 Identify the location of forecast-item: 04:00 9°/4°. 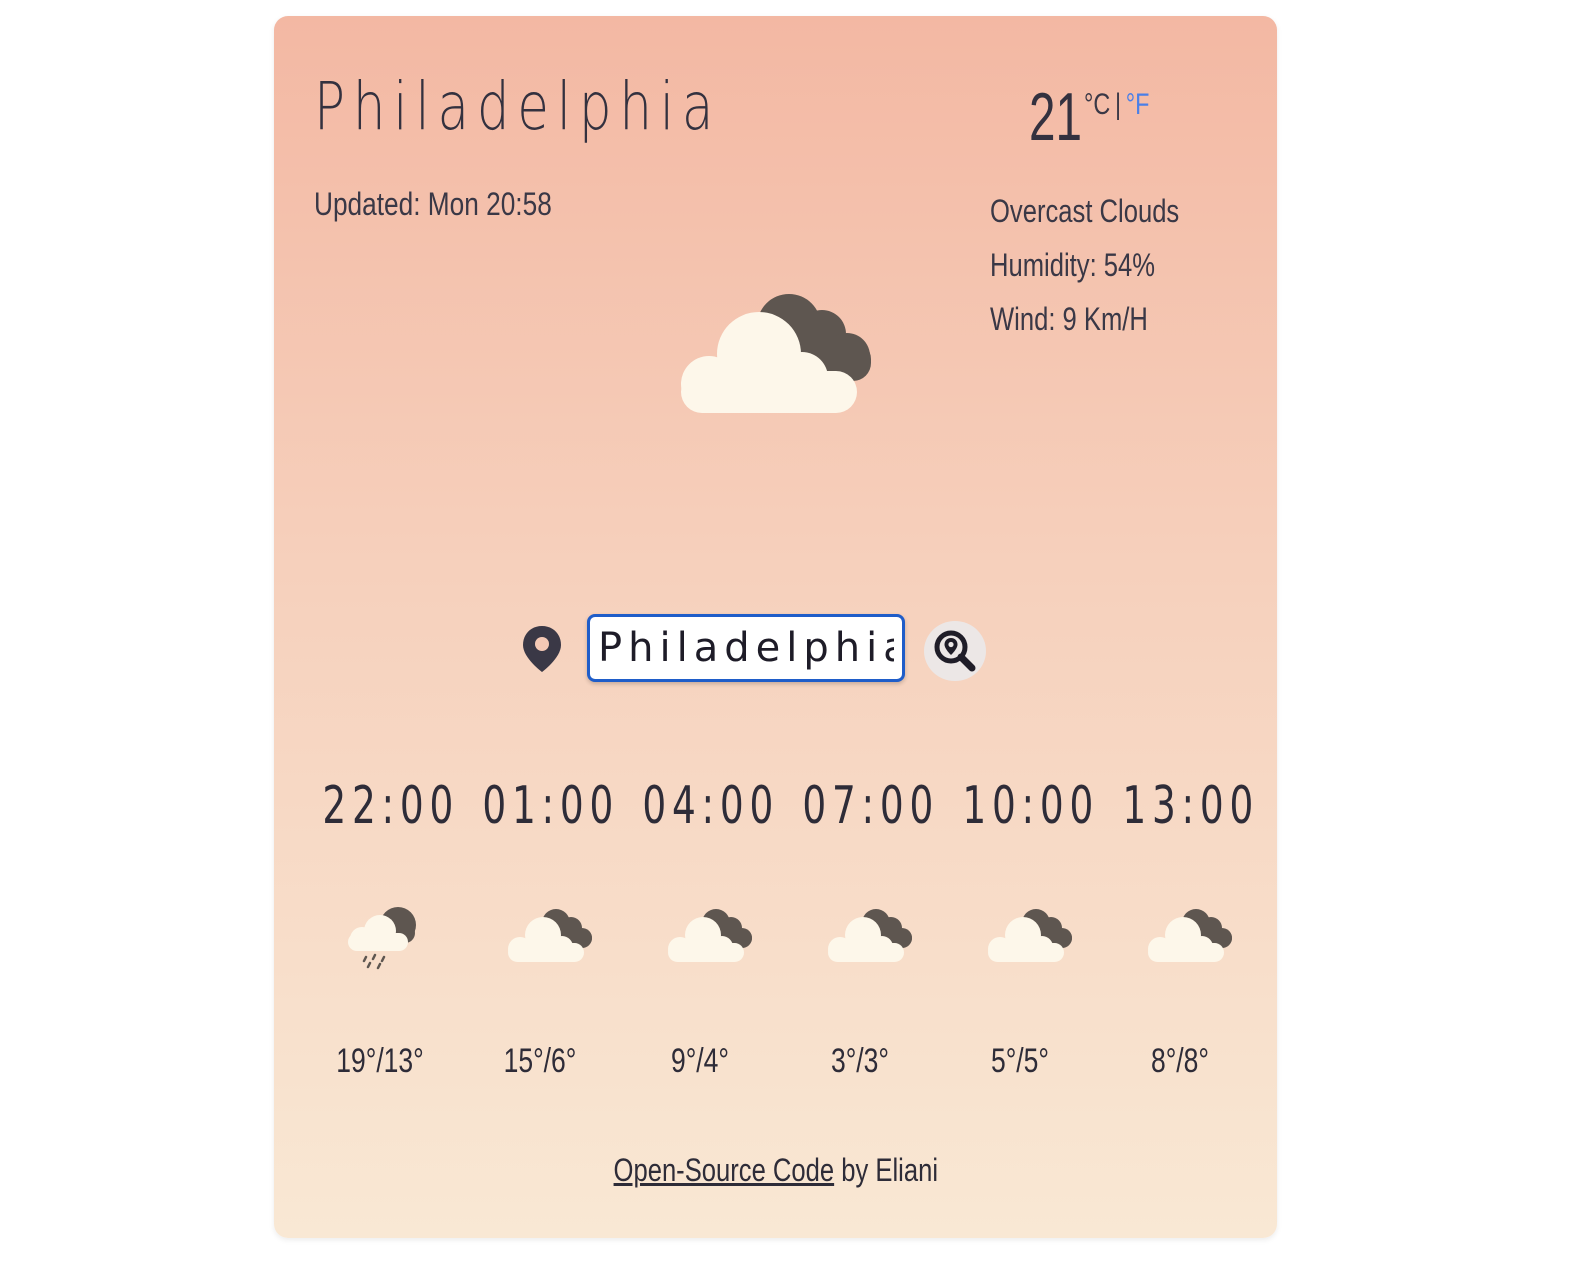
(700, 936).